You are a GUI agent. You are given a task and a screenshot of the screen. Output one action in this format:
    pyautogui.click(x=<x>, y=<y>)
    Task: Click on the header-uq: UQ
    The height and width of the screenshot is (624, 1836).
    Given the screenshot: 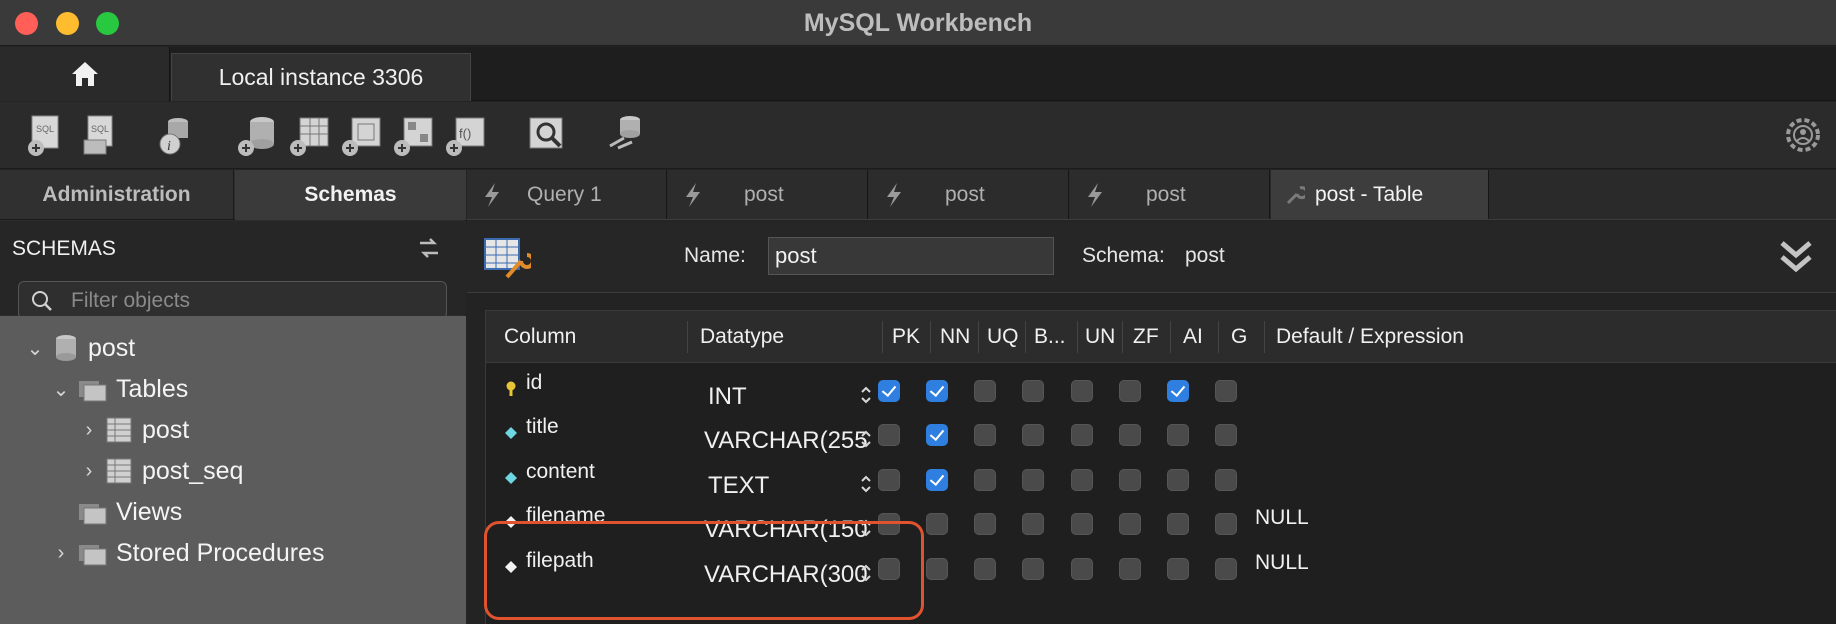 What is the action you would take?
    pyautogui.click(x=1003, y=337)
    